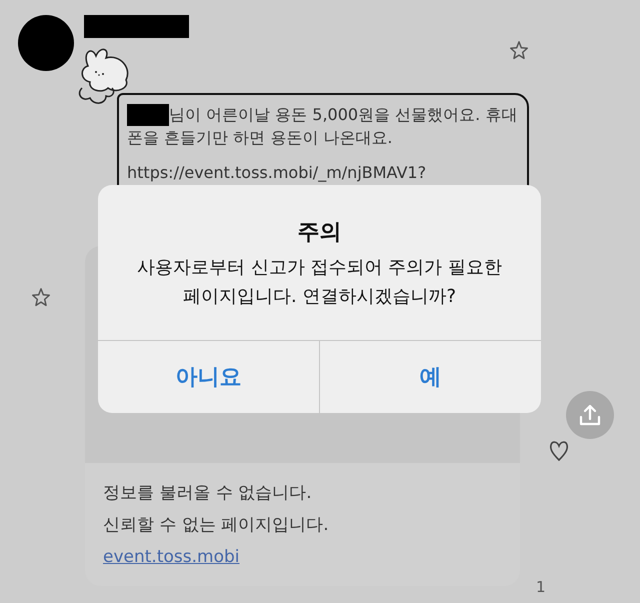 The image size is (640, 603). I want to click on preview-text: 신뢰할 수 없는 페이지입니다., so click(216, 525).